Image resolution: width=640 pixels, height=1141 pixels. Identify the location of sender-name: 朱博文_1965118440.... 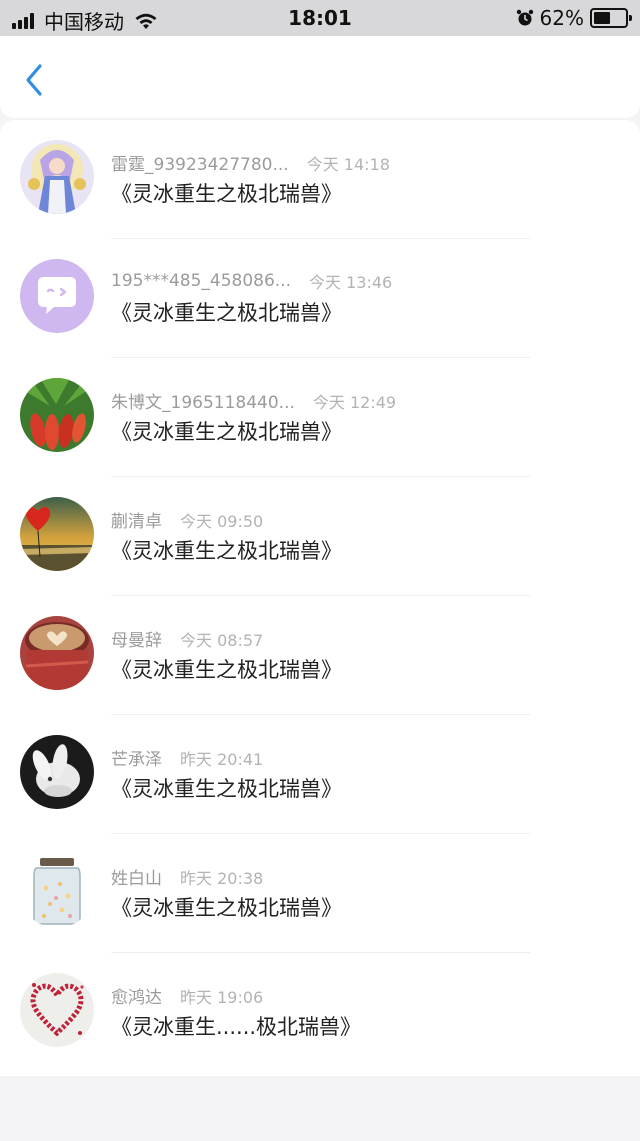
(203, 403).